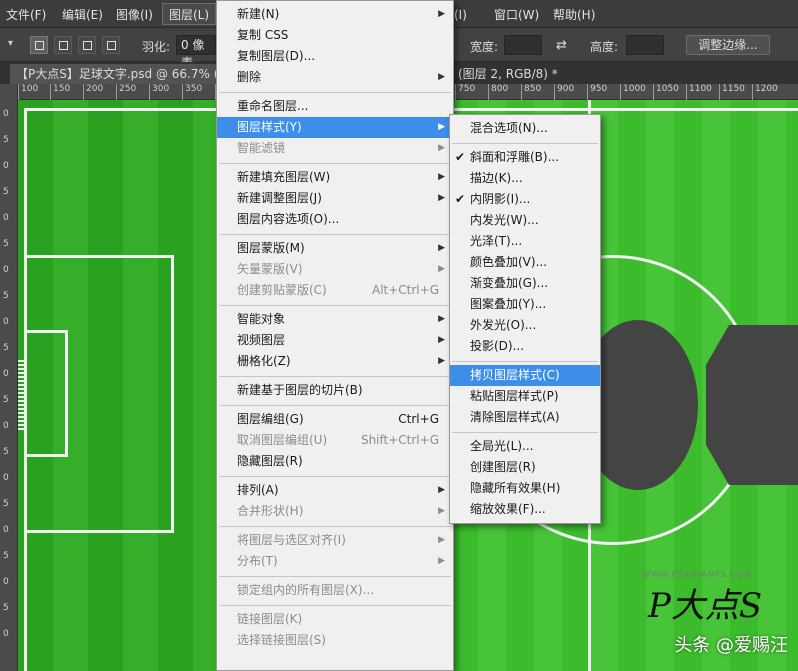  I want to click on penalty-box-bottom, so click(99, 531).